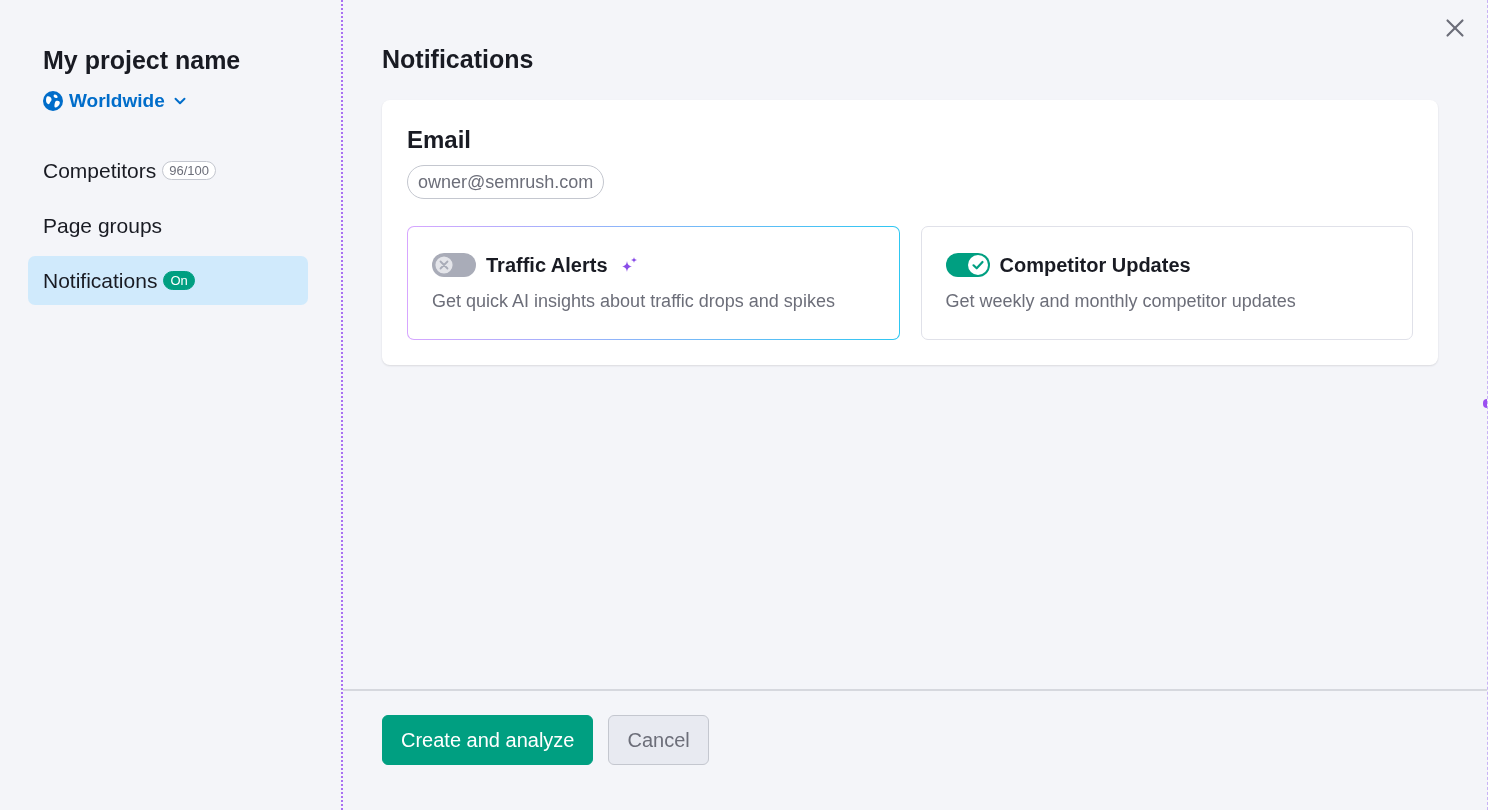 The width and height of the screenshot is (1488, 810). I want to click on option-title: Competitor Updates, so click(1095, 265).